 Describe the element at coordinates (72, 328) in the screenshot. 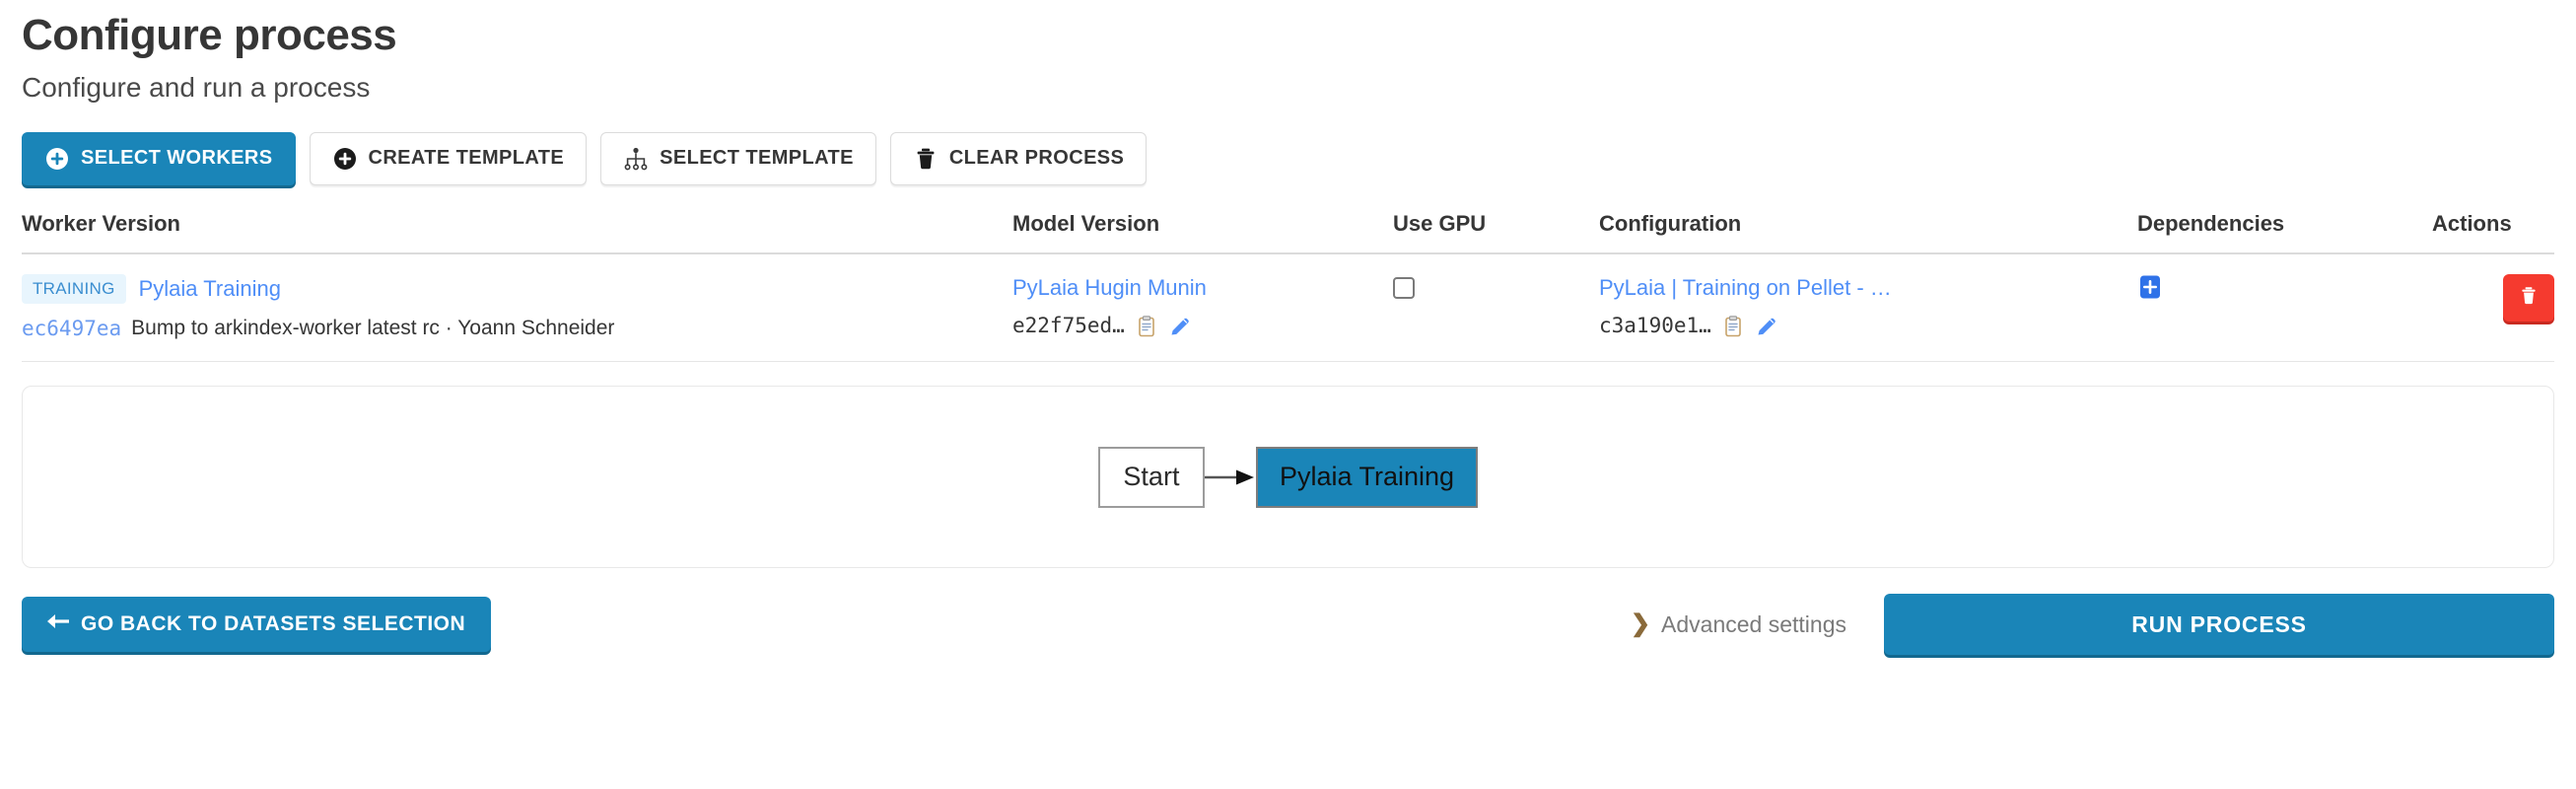

I see `commit-hash-link: ec6497ea` at that location.